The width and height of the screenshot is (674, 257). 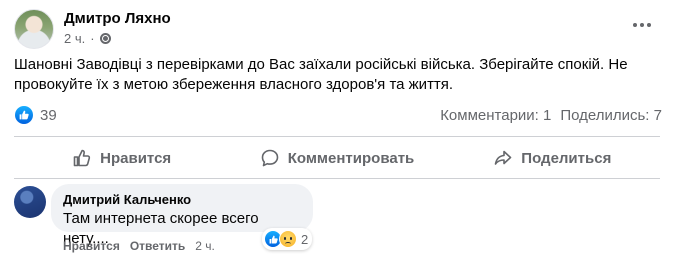 I want to click on post-timestamp: 2 ч., so click(x=74, y=38).